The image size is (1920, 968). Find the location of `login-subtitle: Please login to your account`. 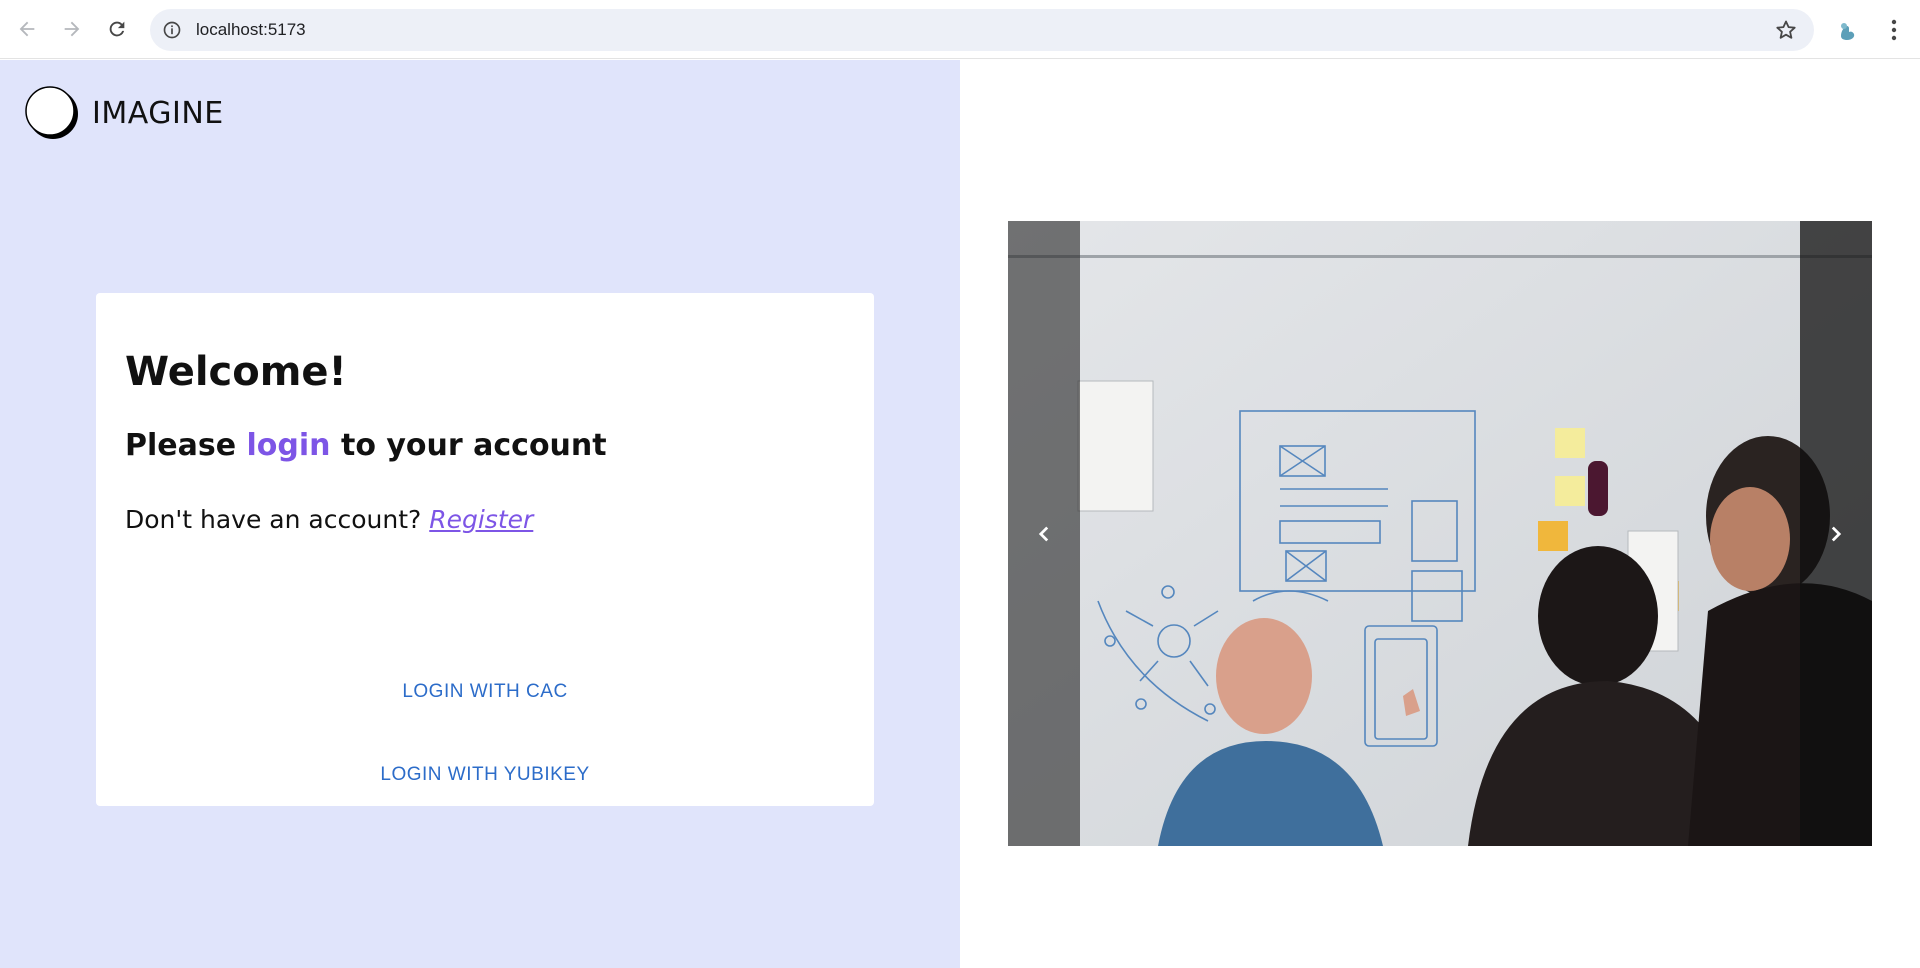

login-subtitle: Please login to your account is located at coordinates (366, 445).